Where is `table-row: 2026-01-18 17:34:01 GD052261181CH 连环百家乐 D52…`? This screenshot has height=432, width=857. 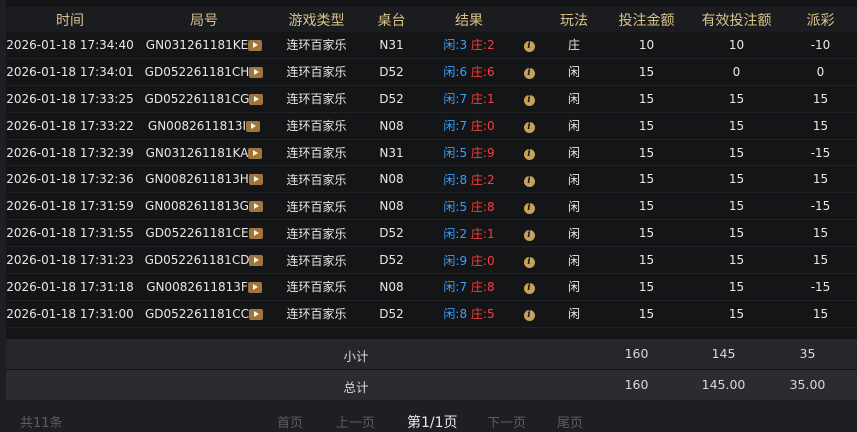 table-row: 2026-01-18 17:34:01 GD052261181CH 连环百家乐 D52… is located at coordinates (431, 72).